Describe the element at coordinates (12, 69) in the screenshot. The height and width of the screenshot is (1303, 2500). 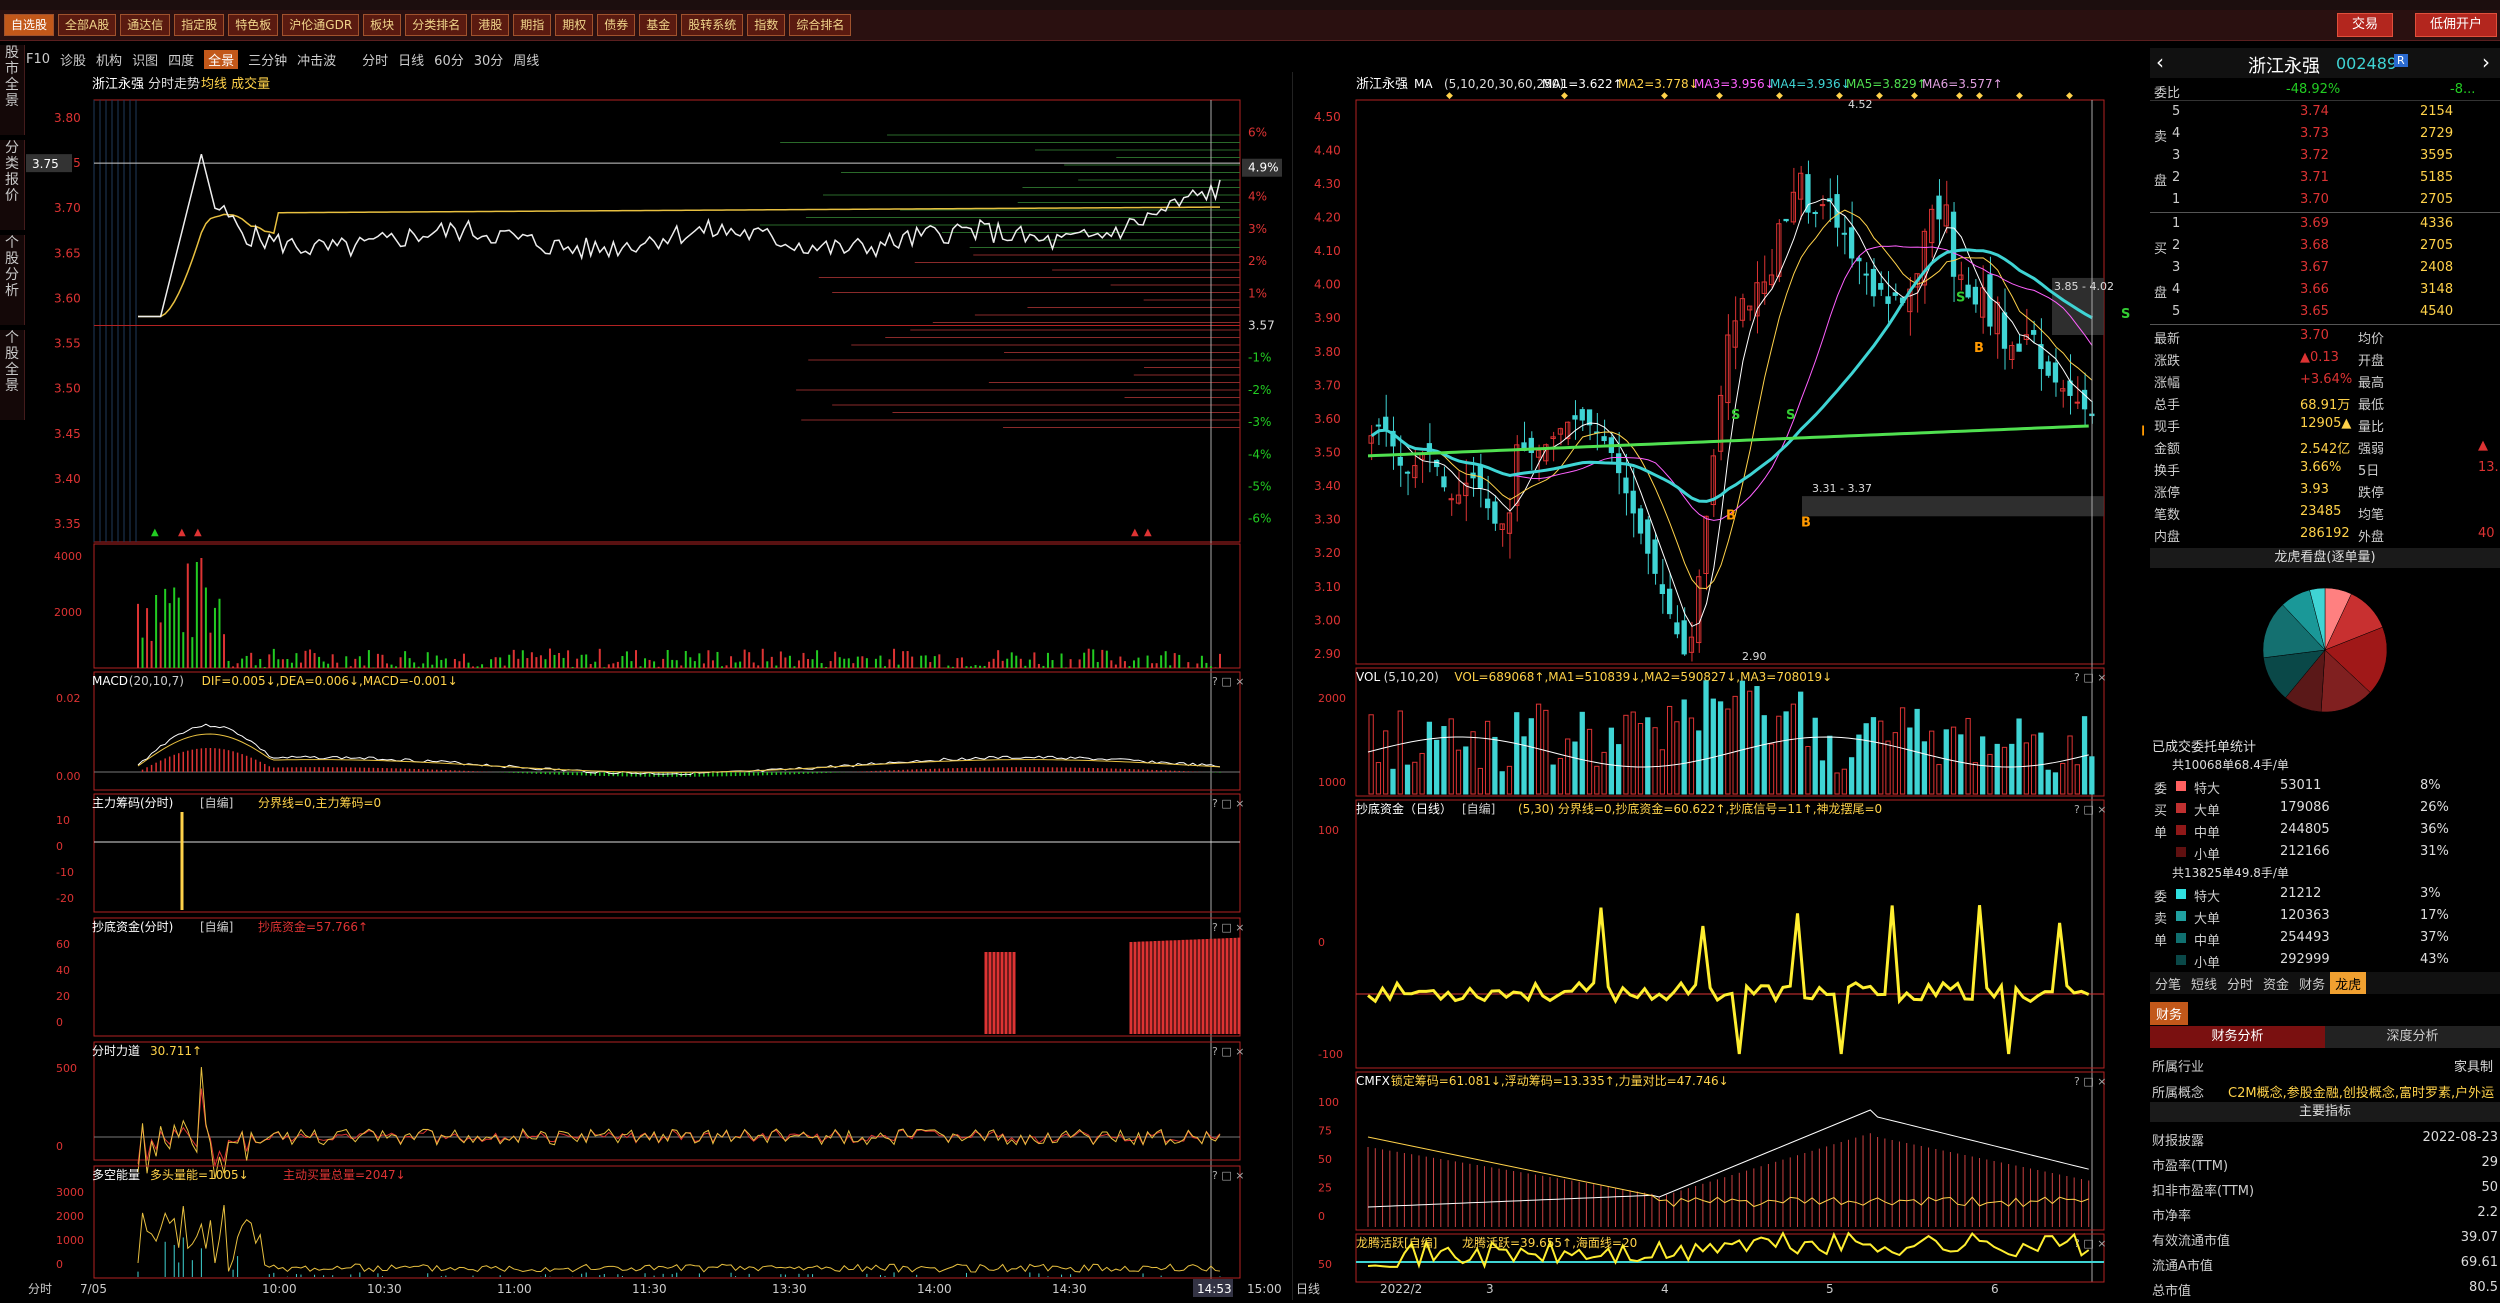
I see `sidebar-tab-char: 市` at that location.